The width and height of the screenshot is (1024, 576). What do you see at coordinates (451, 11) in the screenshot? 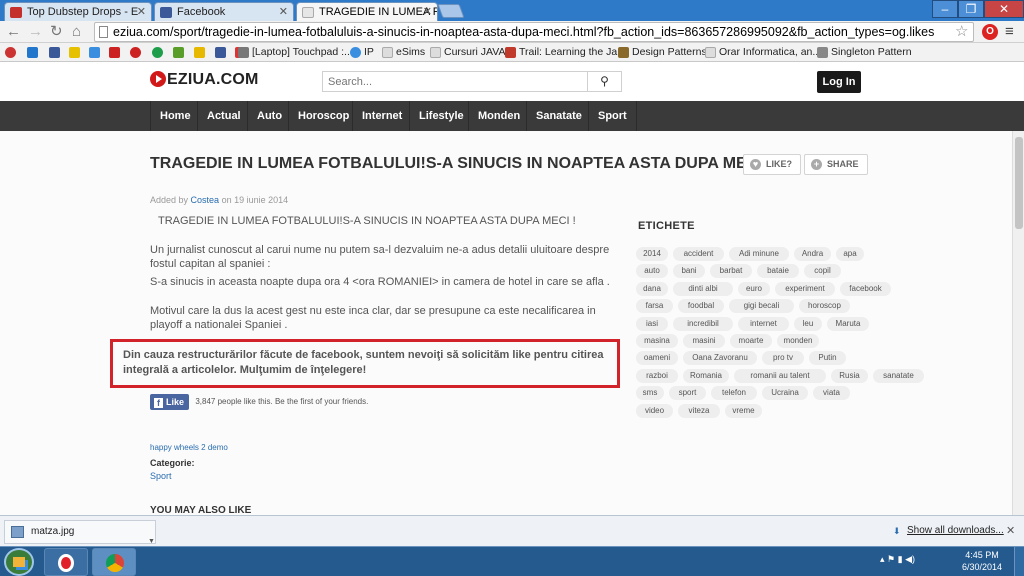
I see `new-tab-button` at bounding box center [451, 11].